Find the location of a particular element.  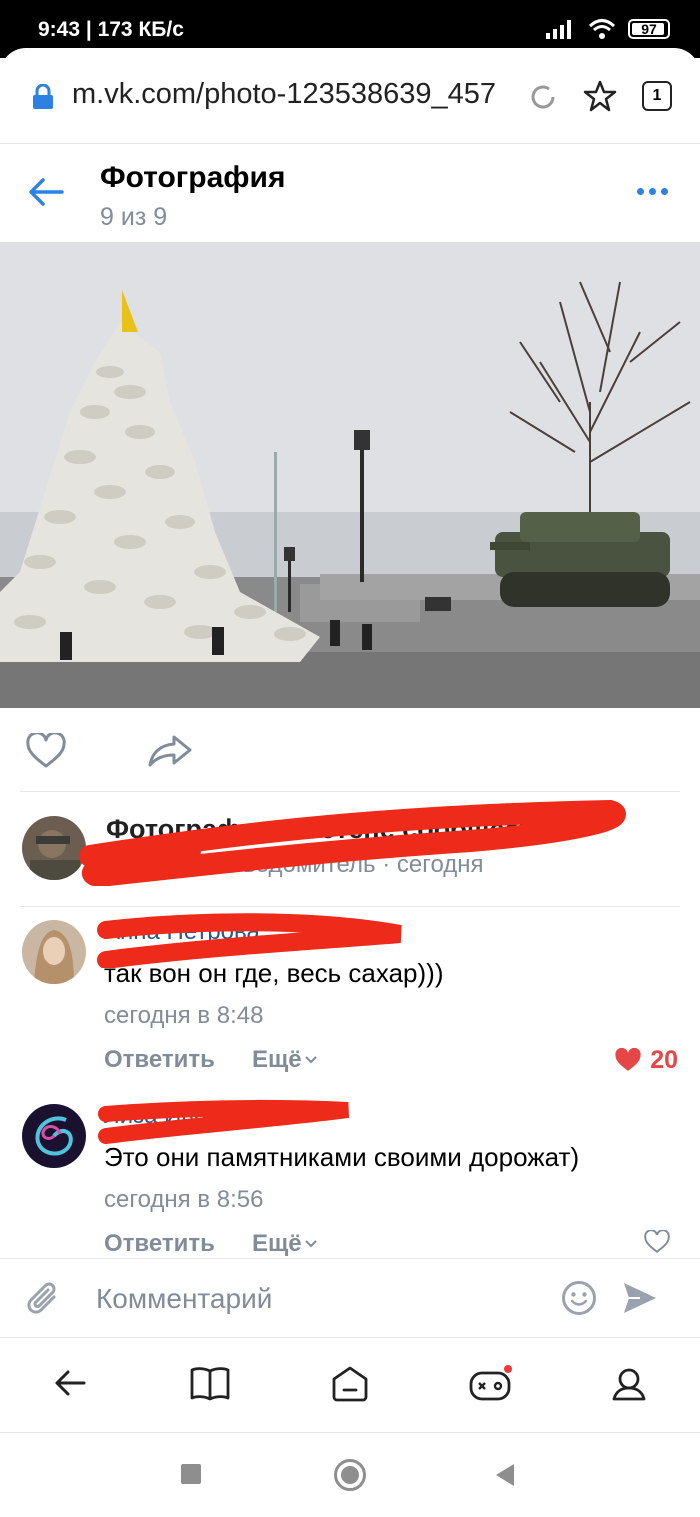

signal-icon is located at coordinates (558, 29).